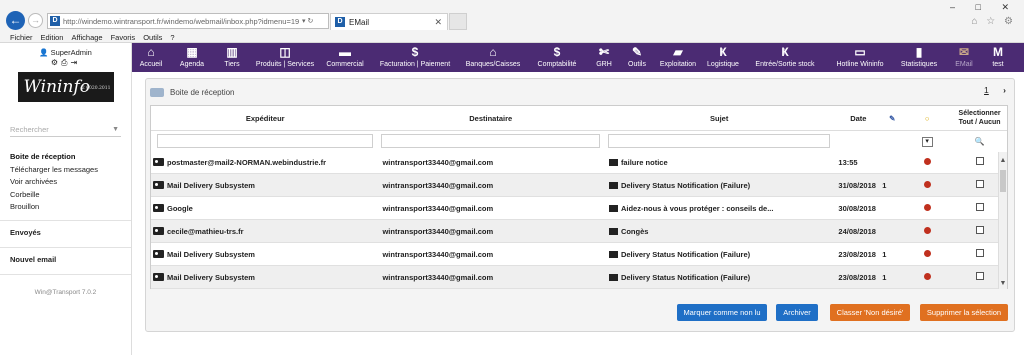 Image resolution: width=1024 pixels, height=355 pixels. Describe the element at coordinates (719, 118) in the screenshot. I see `header-subject: Sujet` at that location.